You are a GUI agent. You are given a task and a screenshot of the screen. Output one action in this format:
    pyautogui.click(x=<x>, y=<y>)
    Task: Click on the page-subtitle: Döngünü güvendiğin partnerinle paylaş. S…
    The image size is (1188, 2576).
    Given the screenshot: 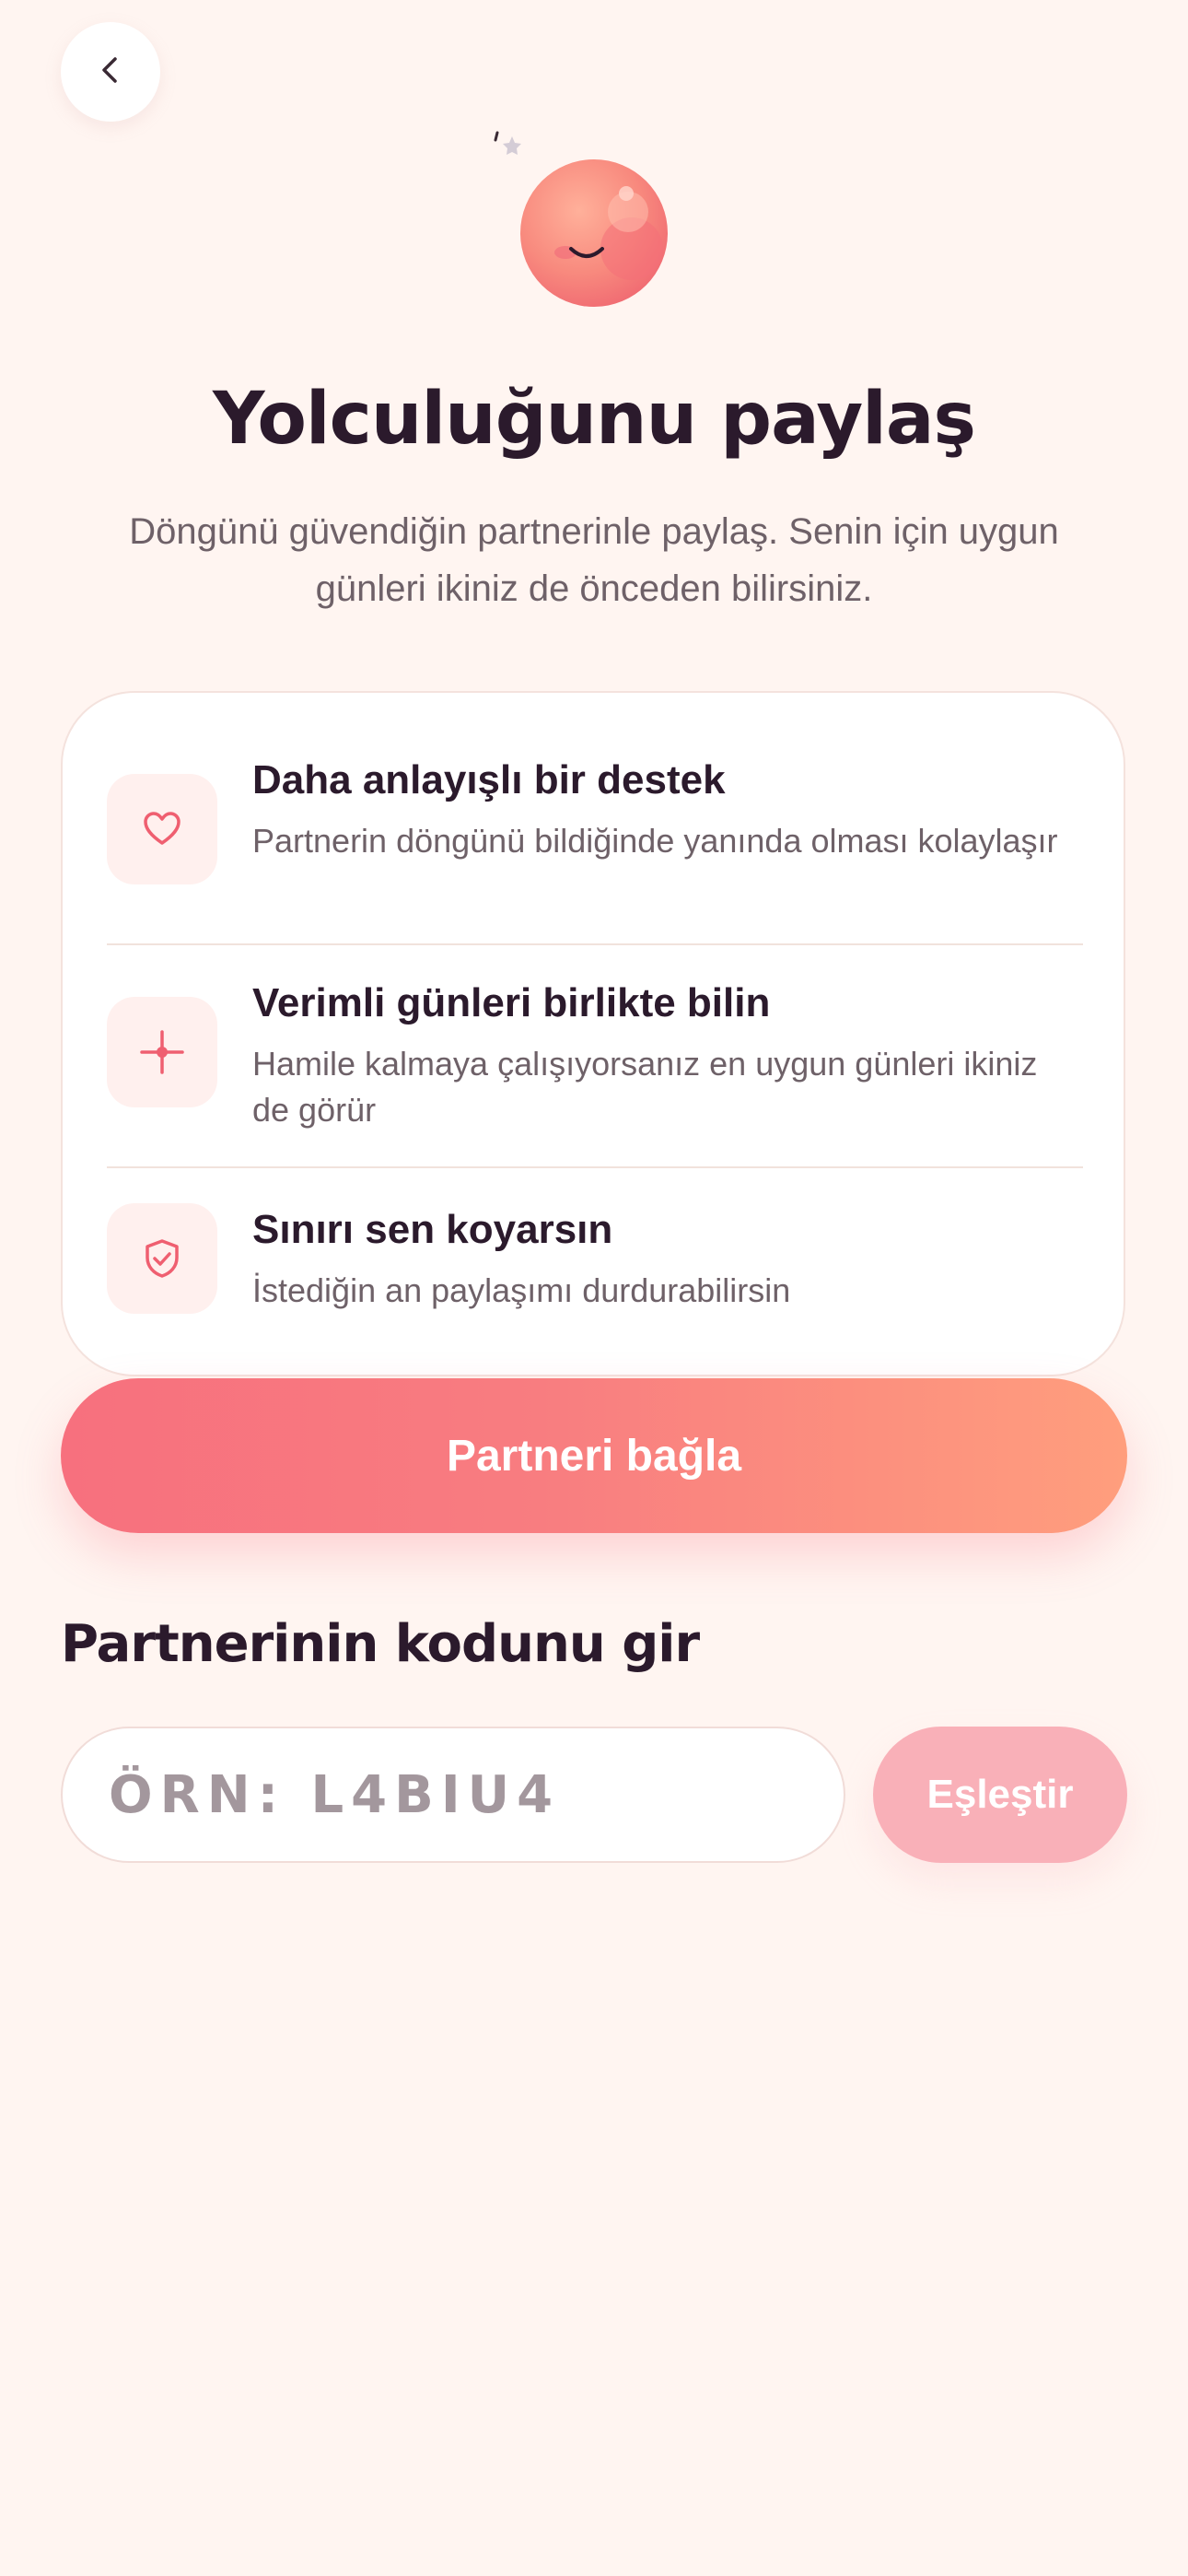 What is the action you would take?
    pyautogui.click(x=594, y=560)
    